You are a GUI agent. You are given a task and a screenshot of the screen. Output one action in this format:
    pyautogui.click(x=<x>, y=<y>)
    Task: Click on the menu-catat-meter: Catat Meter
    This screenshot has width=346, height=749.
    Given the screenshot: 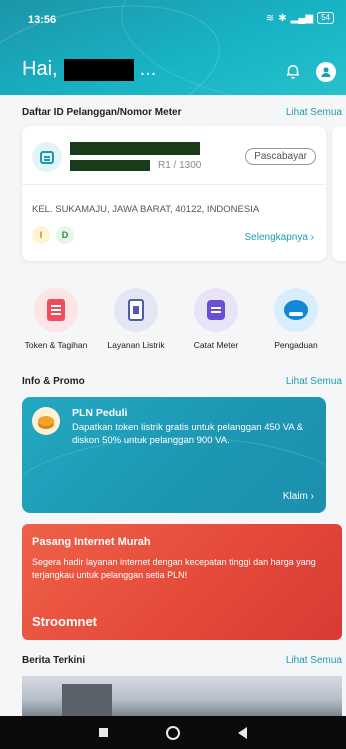 What is the action you would take?
    pyautogui.click(x=216, y=319)
    